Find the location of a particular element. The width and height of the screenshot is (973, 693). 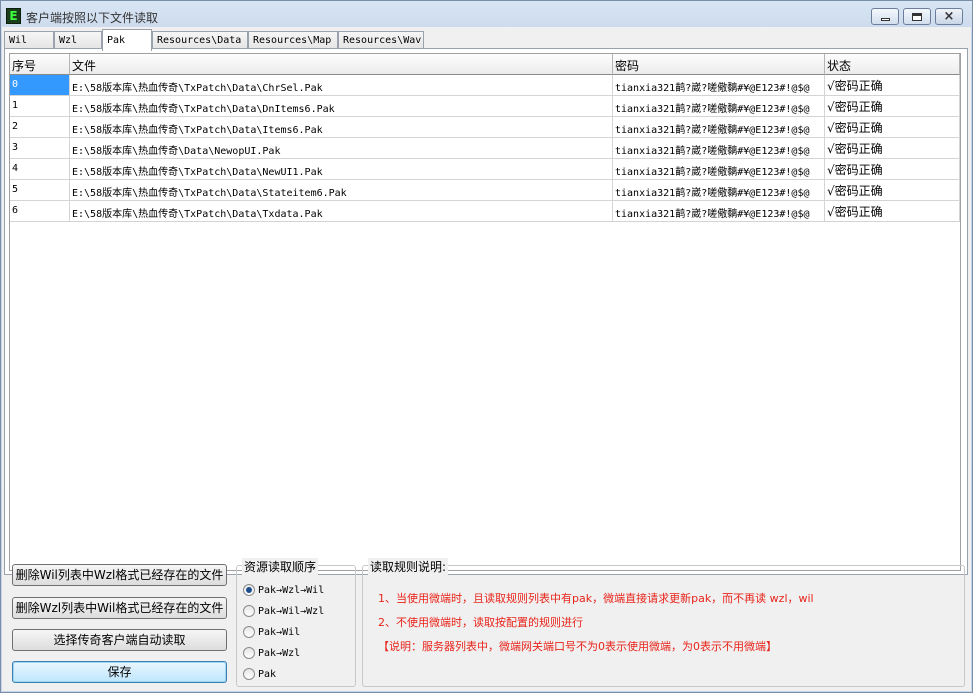

read-order-option: Pak→Wzl is located at coordinates (271, 653).